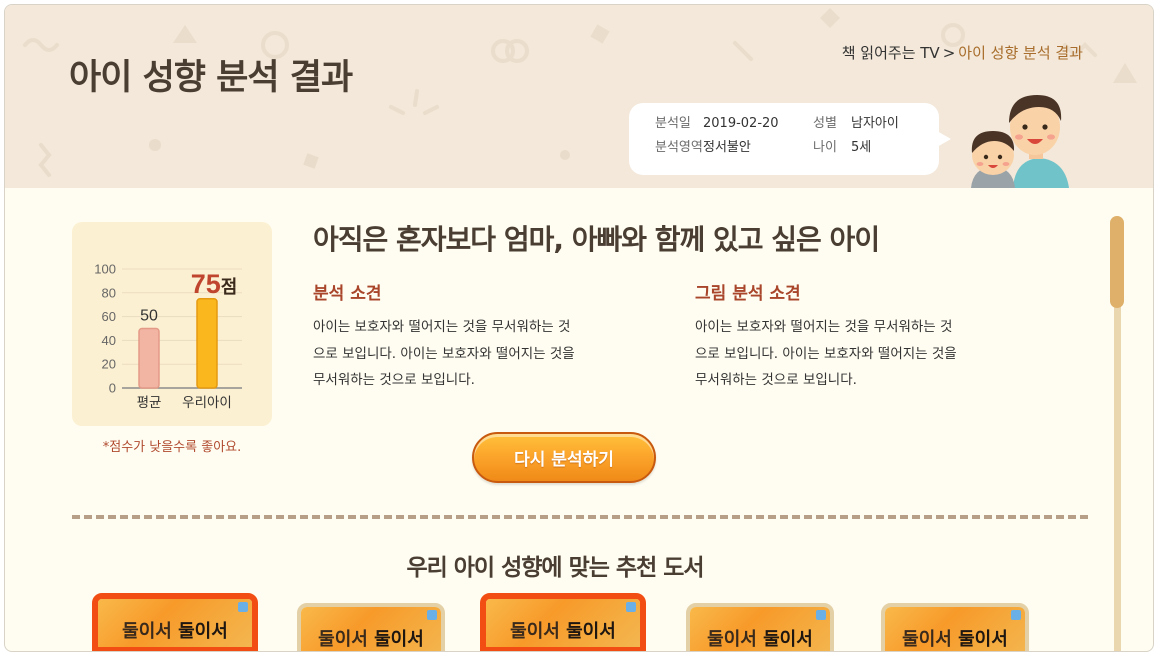 The width and height of the screenshot is (1158, 656). Describe the element at coordinates (825, 147) in the screenshot. I see `age-label: 나이` at that location.